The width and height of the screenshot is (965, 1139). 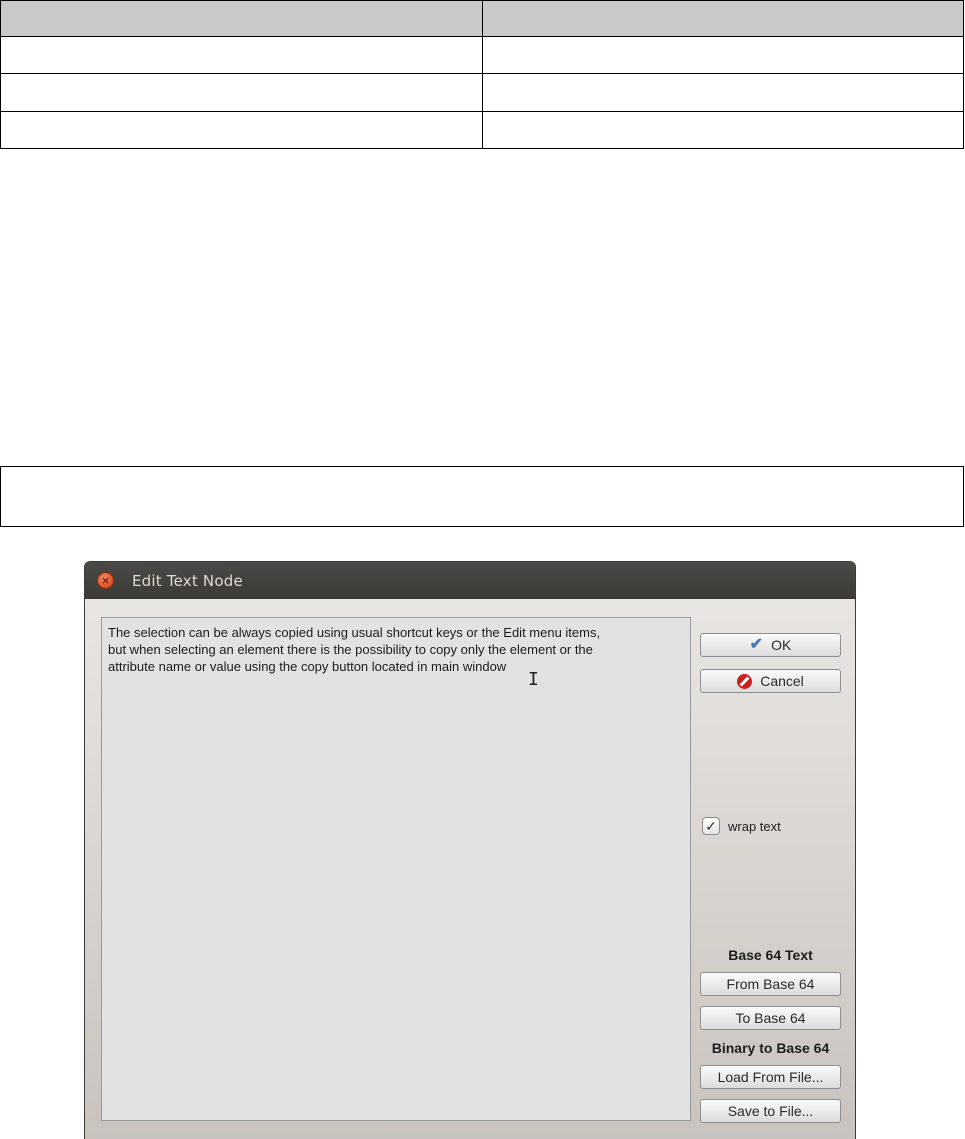 I want to click on text-cursor-icon: I, so click(x=533, y=679).